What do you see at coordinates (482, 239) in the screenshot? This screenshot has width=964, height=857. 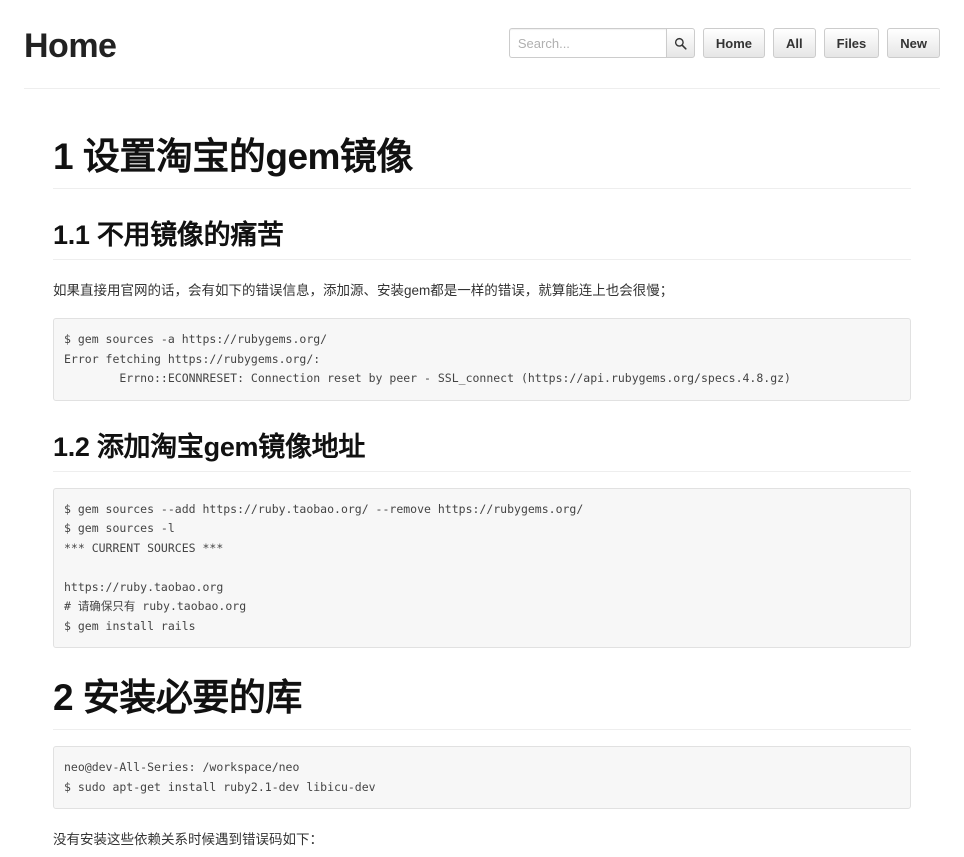 I see `section-heading-1-1: 1.1 不用镜像的痛苦` at bounding box center [482, 239].